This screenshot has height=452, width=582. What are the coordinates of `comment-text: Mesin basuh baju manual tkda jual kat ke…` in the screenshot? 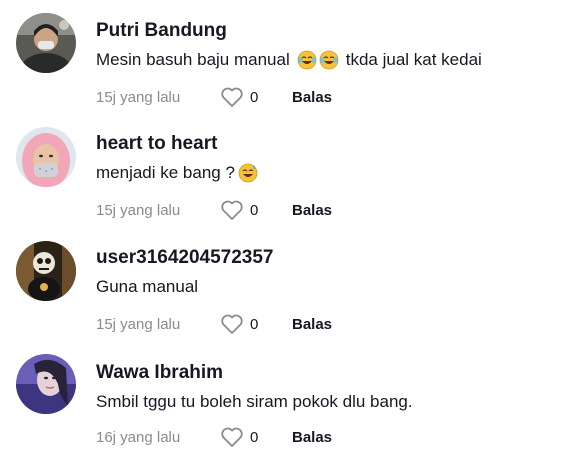 It's located at (289, 60).